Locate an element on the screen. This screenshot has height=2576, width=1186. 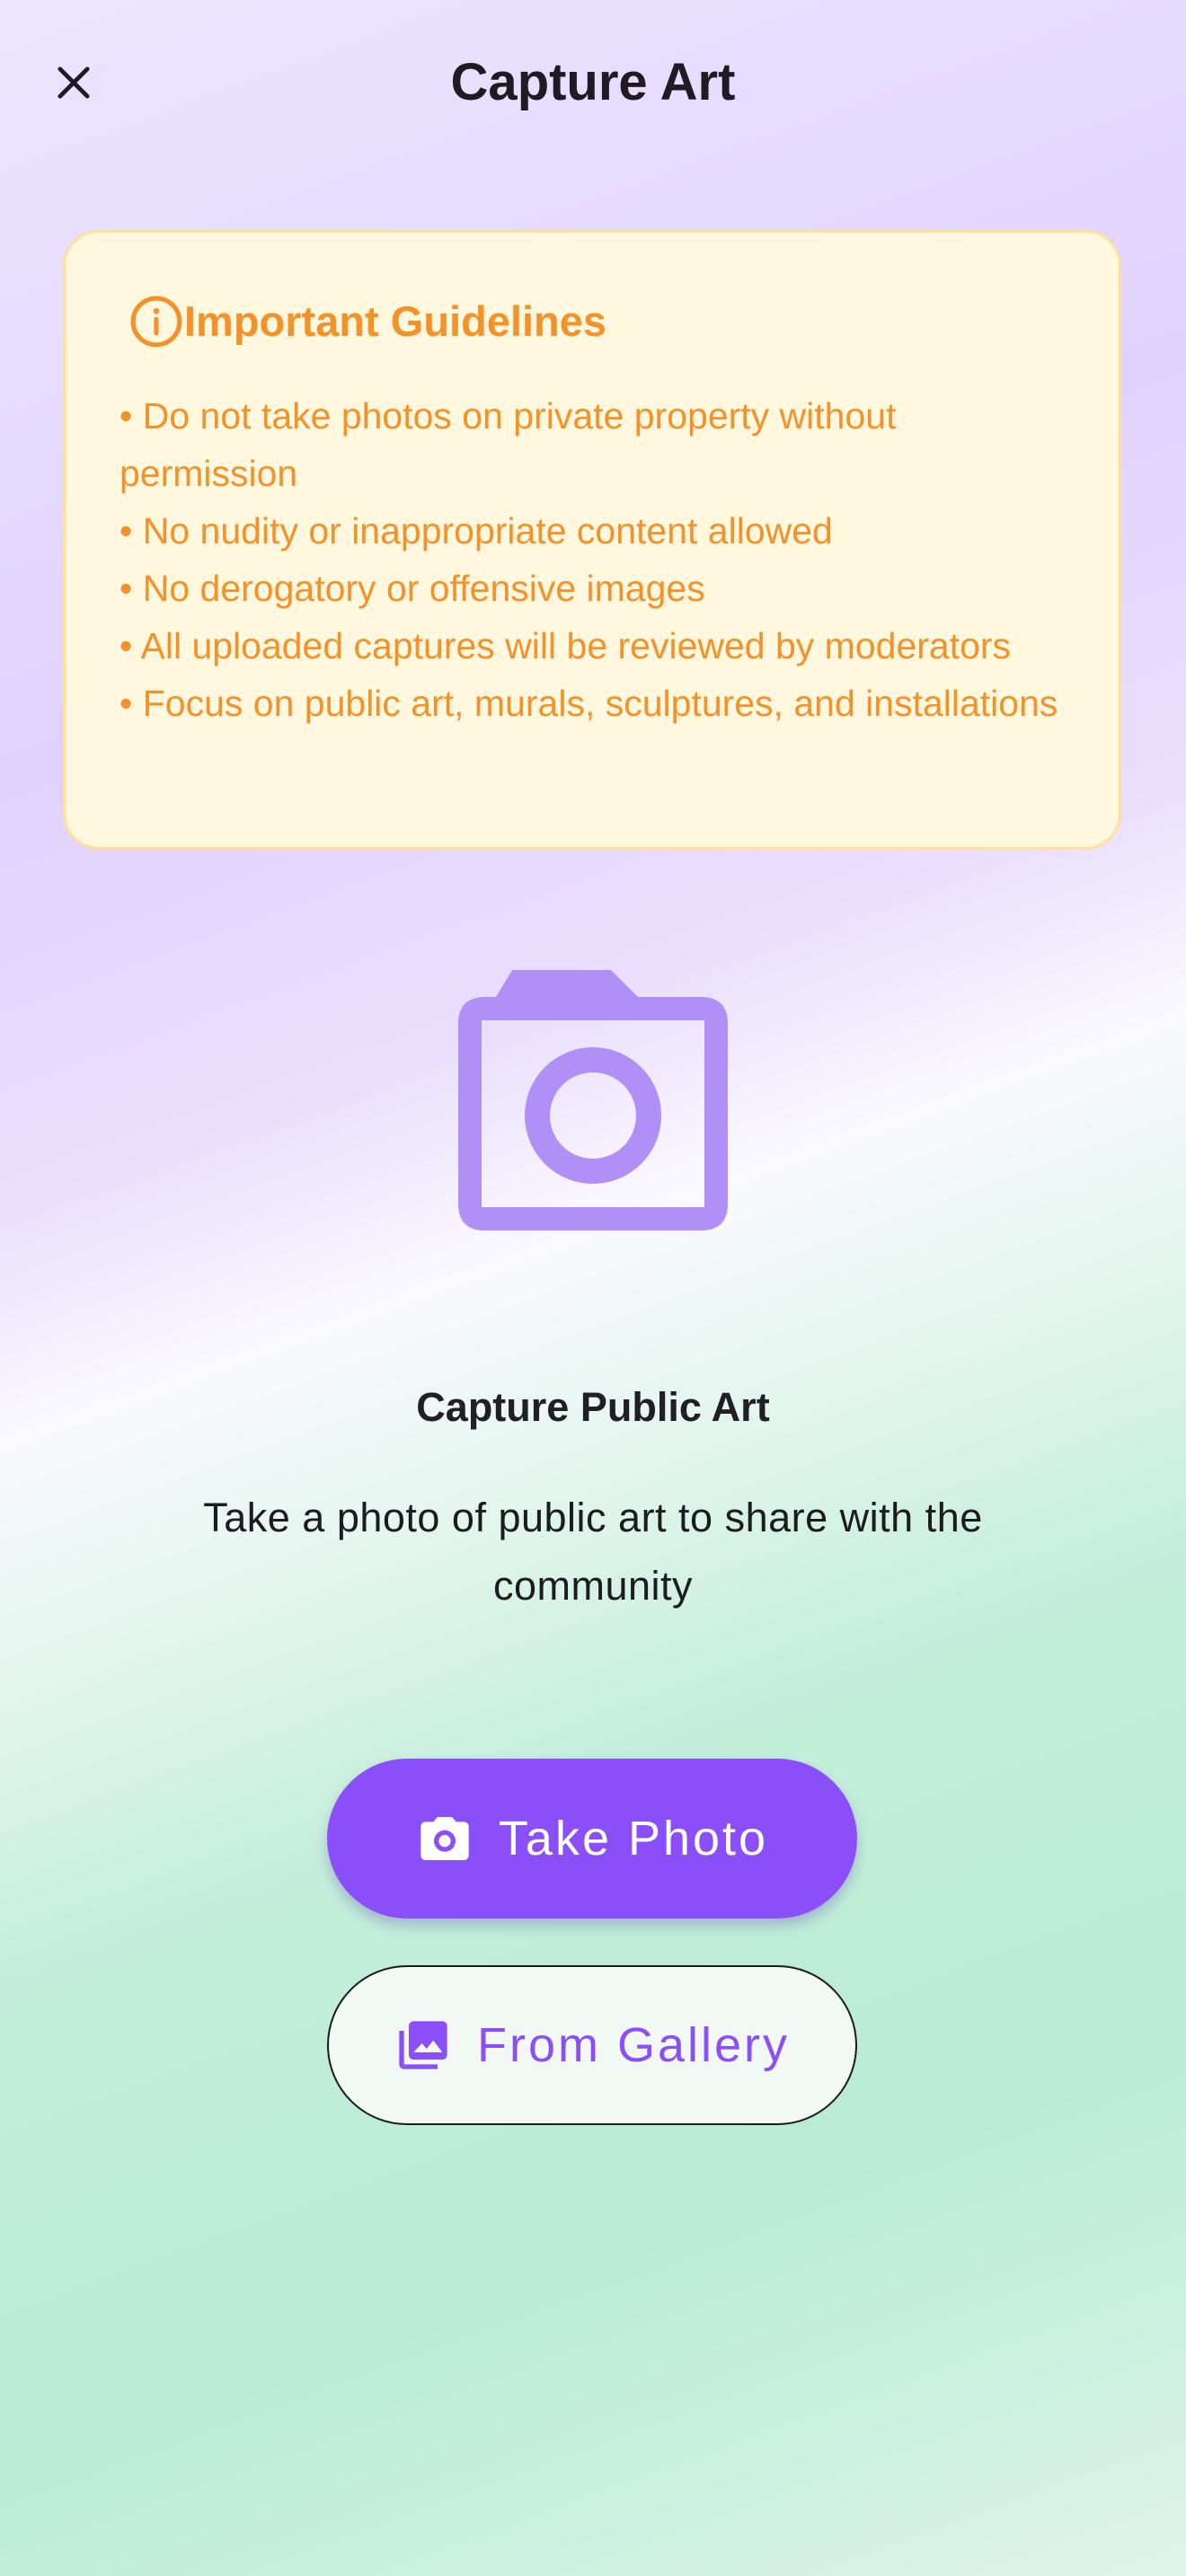
page-title: Capture Art is located at coordinates (593, 82).